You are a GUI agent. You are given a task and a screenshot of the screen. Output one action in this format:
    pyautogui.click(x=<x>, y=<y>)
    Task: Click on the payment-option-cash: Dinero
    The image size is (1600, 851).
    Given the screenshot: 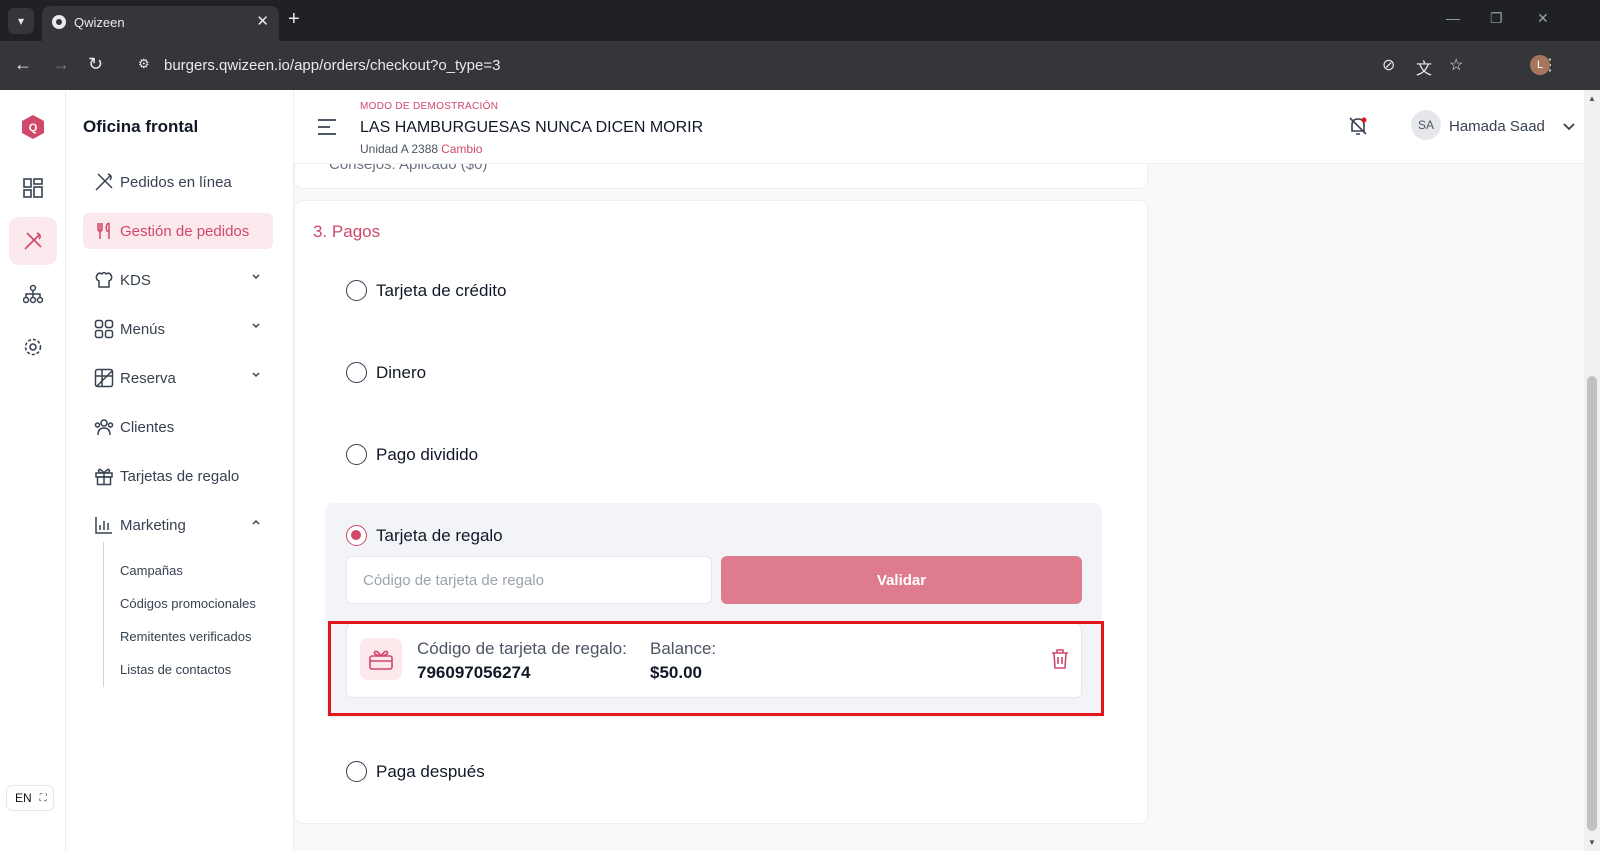 What is the action you would take?
    pyautogui.click(x=386, y=372)
    